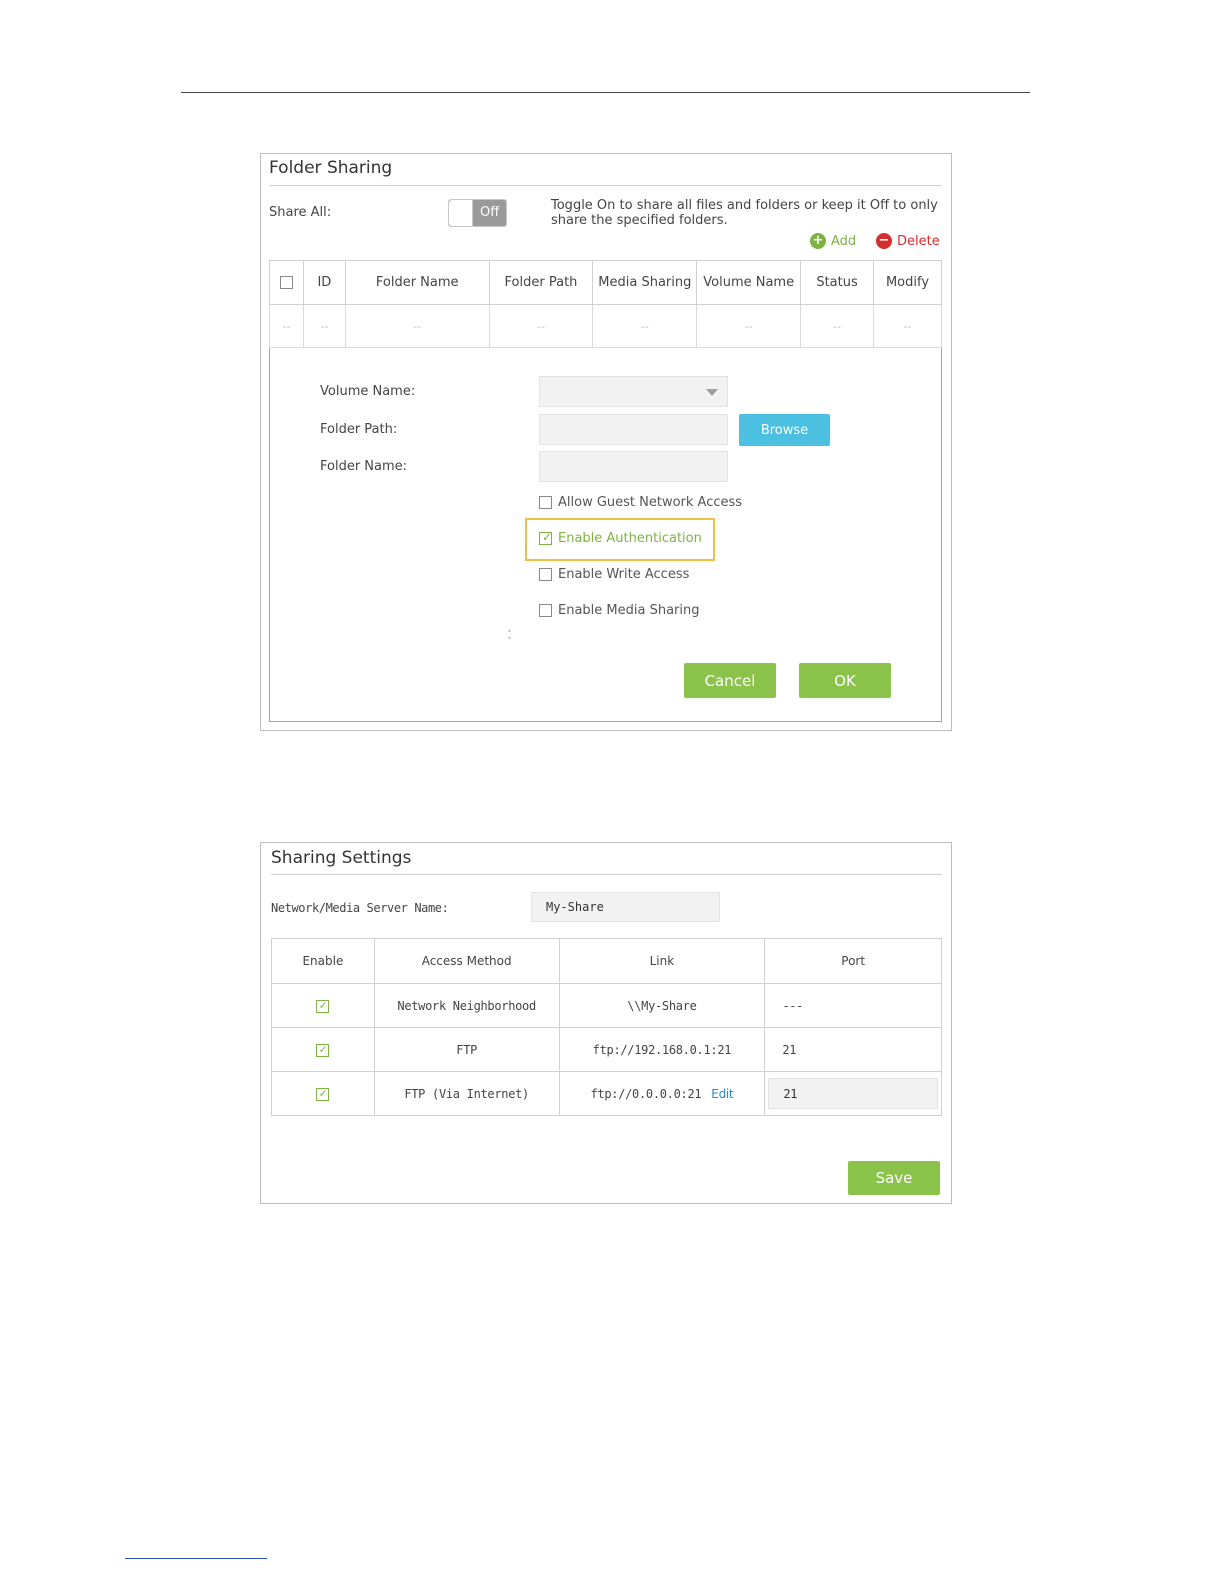 The width and height of the screenshot is (1224, 1584). I want to click on cancel-button: Cancel, so click(730, 680).